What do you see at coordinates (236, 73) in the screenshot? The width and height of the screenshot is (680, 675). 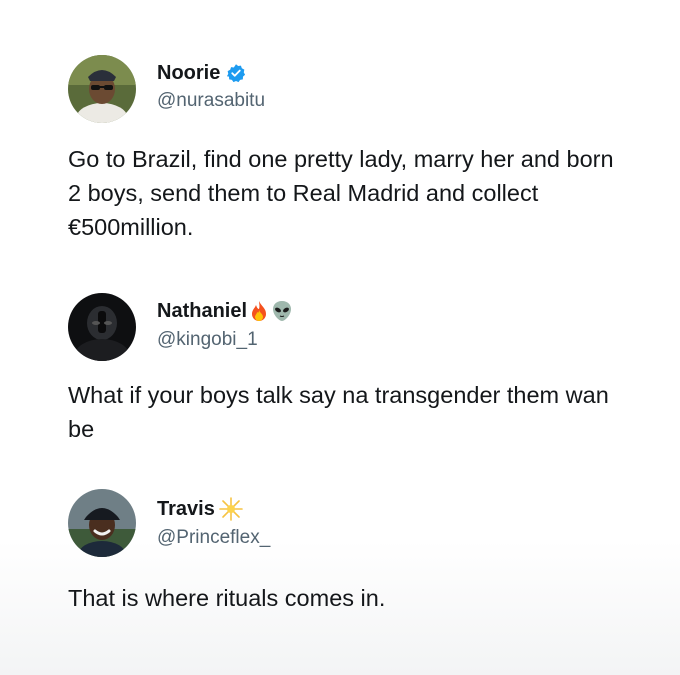 I see `verified-badge-icon` at bounding box center [236, 73].